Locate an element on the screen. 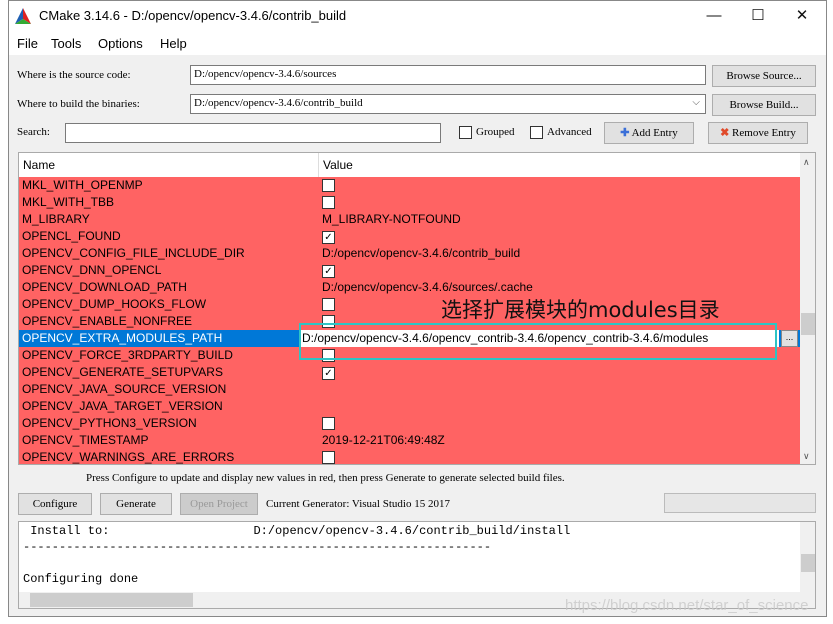 The width and height of the screenshot is (833, 624). table-row: MKL_WITH_OPENMP is located at coordinates (409, 185).